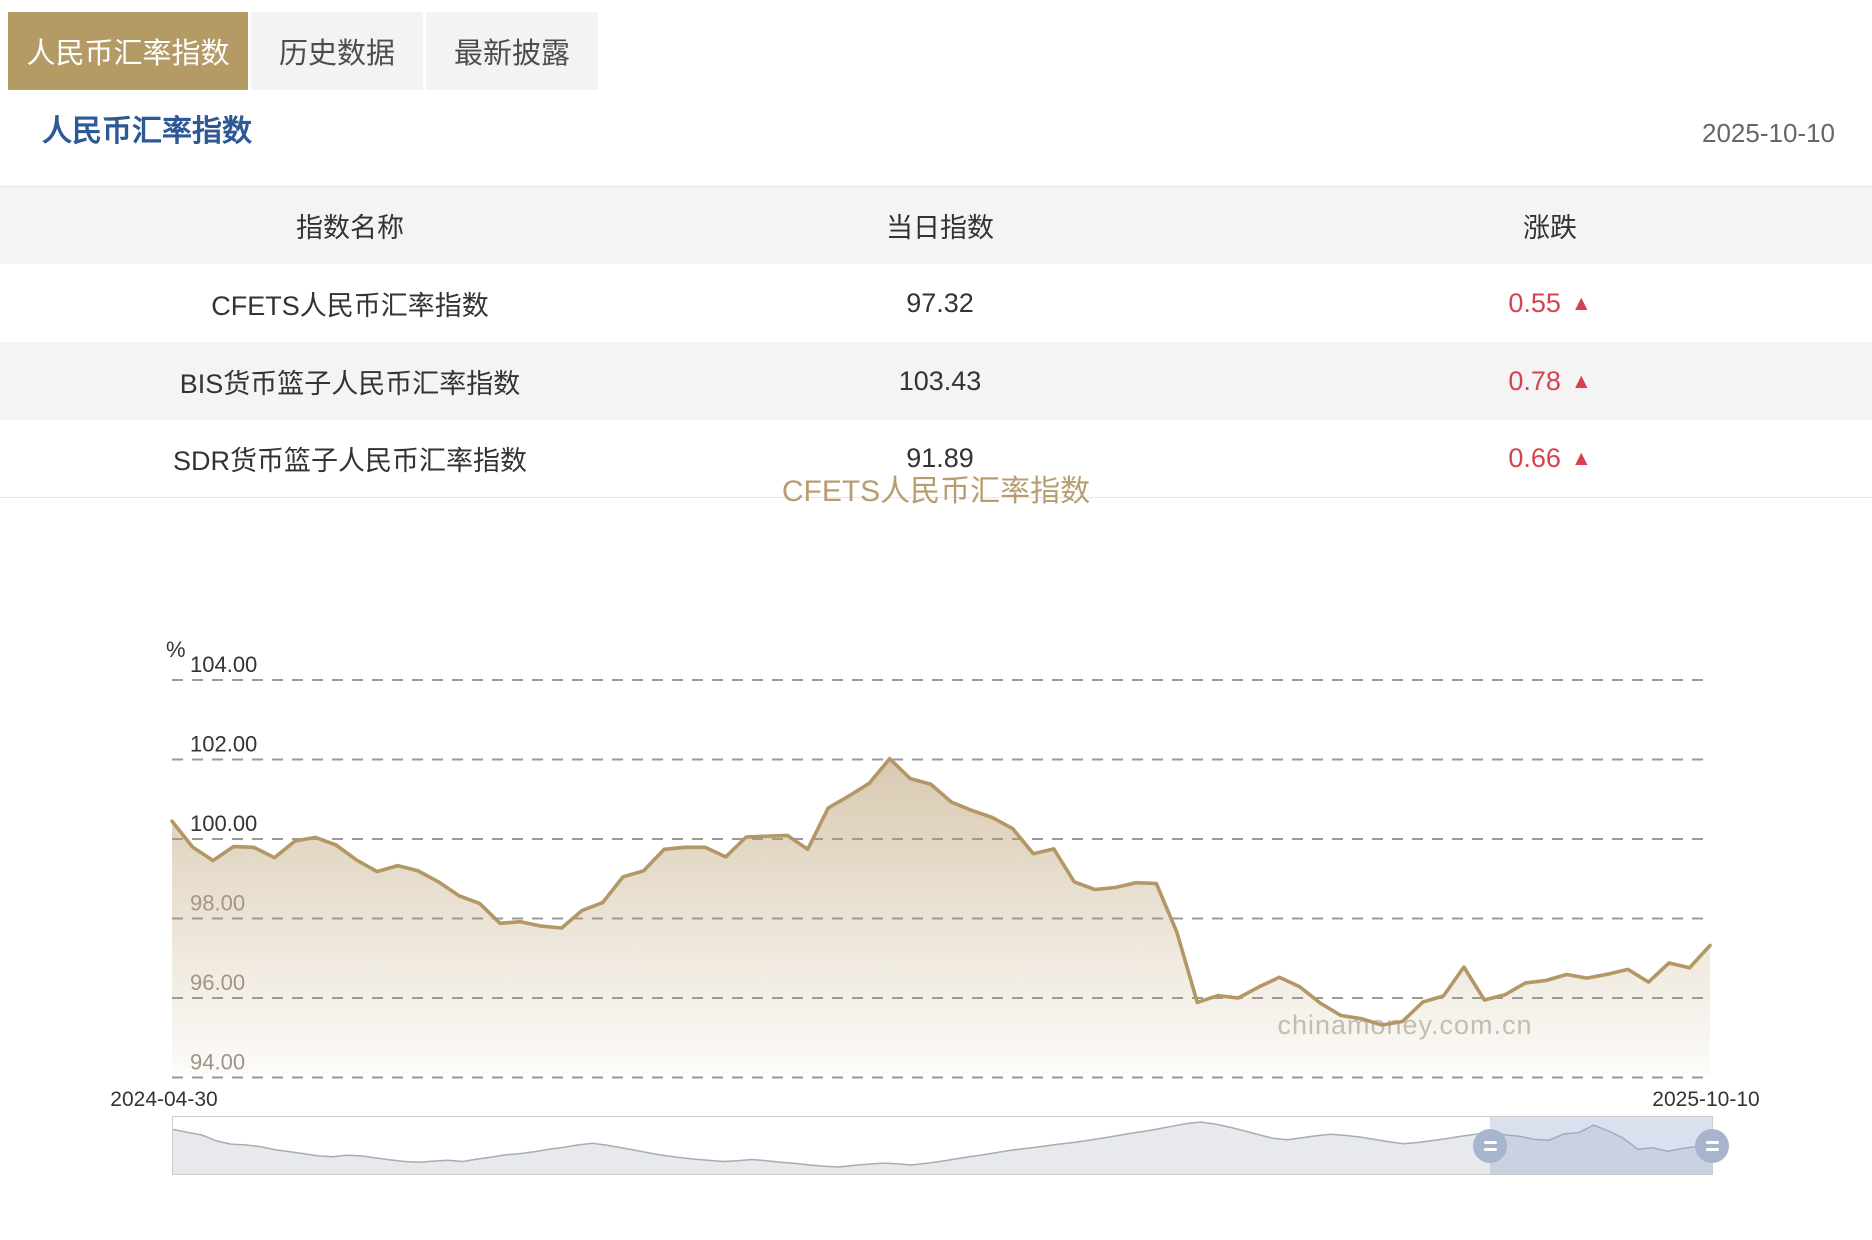 Image resolution: width=1872 pixels, height=1240 pixels. I want to click on y-axis-unit-label: %, so click(176, 649).